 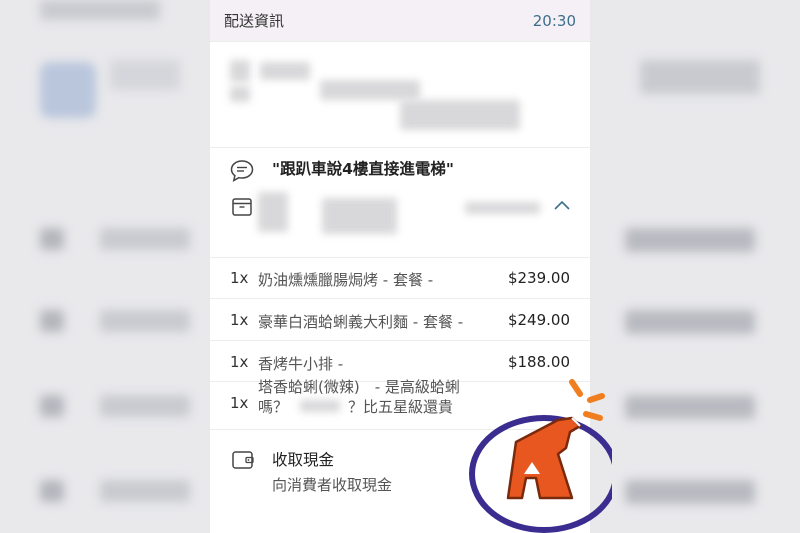 I want to click on spray-bottle-sticker-icon, so click(x=540, y=456).